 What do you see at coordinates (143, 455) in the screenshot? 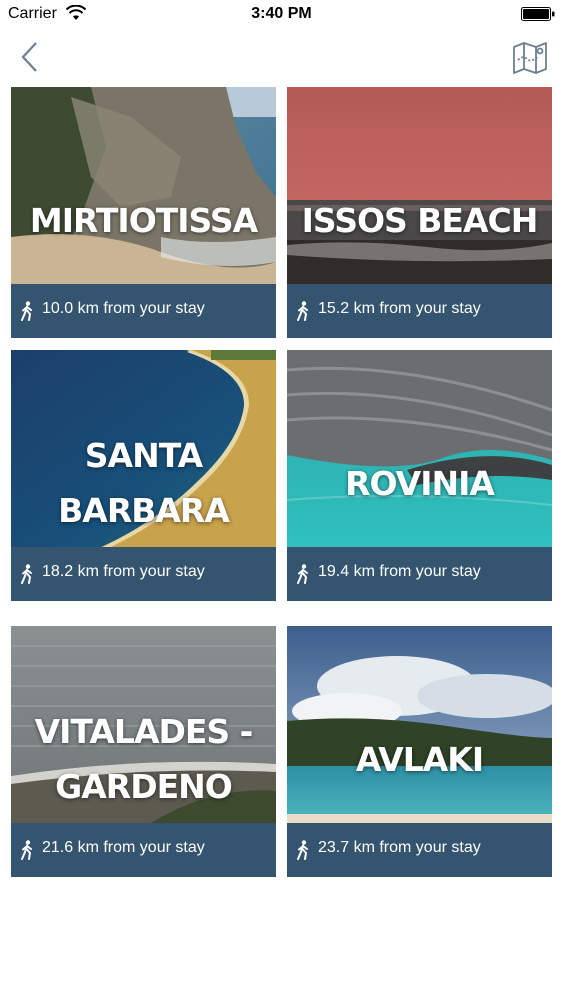
I see `beach-name-line-1: SANTA` at bounding box center [143, 455].